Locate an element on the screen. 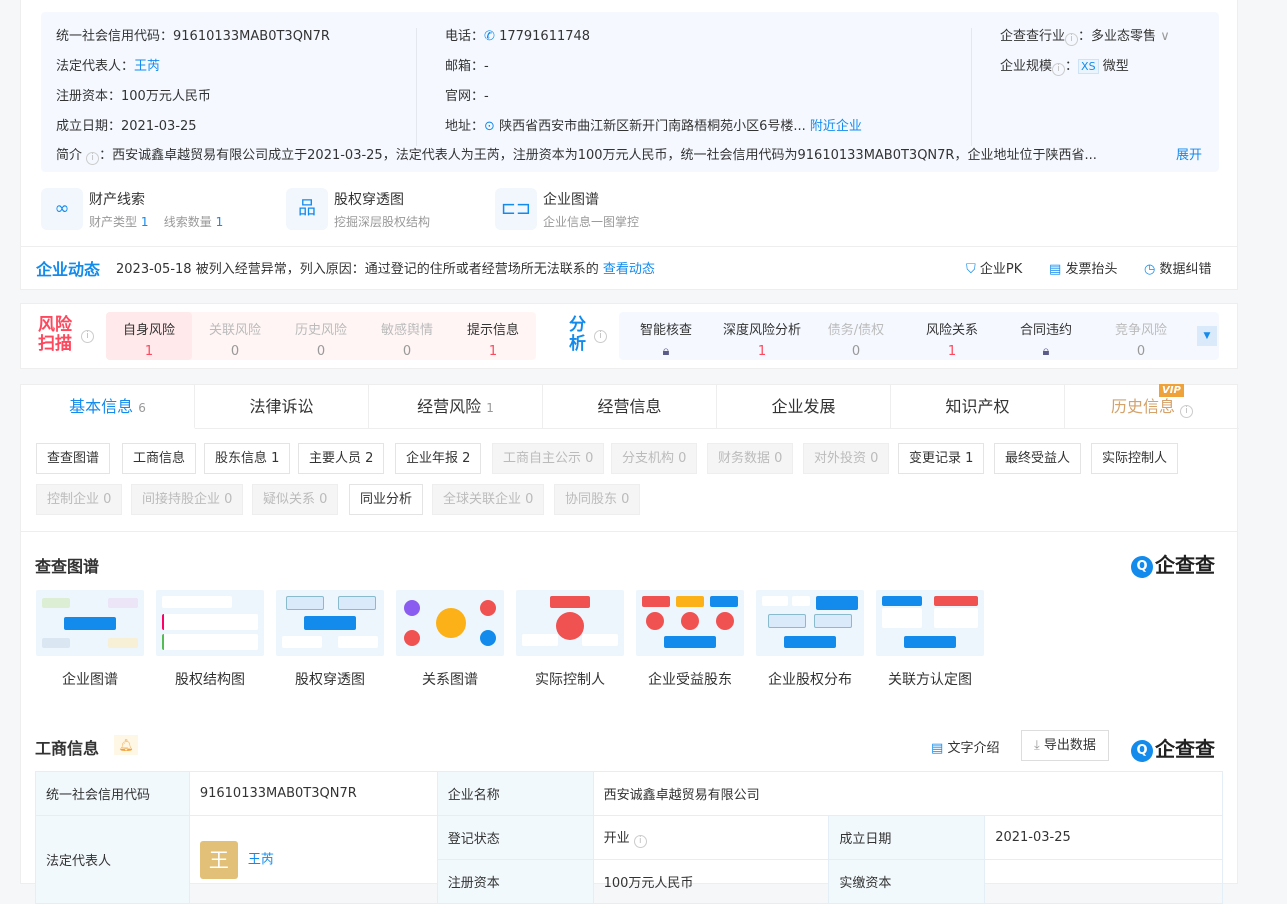 The width and height of the screenshot is (1287, 904). cell-label: 统一社会信用代码 is located at coordinates (112, 793).